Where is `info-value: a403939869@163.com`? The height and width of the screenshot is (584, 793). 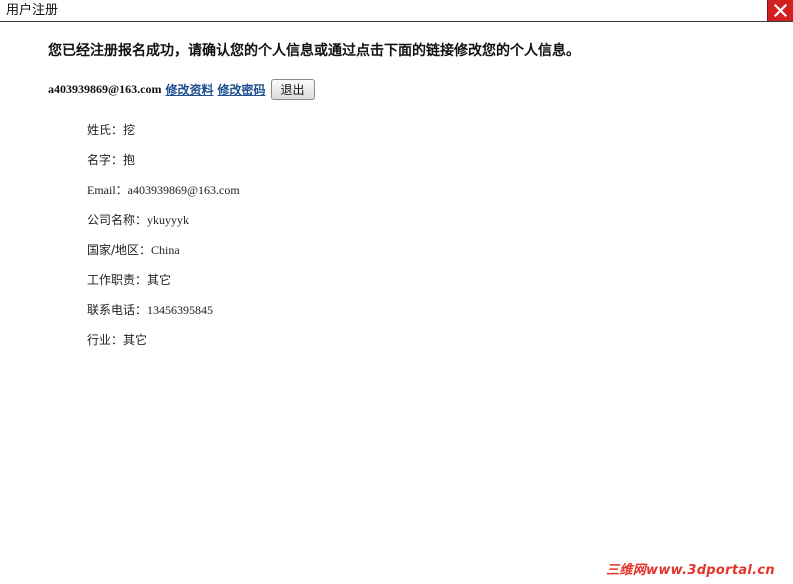 info-value: a403939869@163.com is located at coordinates (183, 190).